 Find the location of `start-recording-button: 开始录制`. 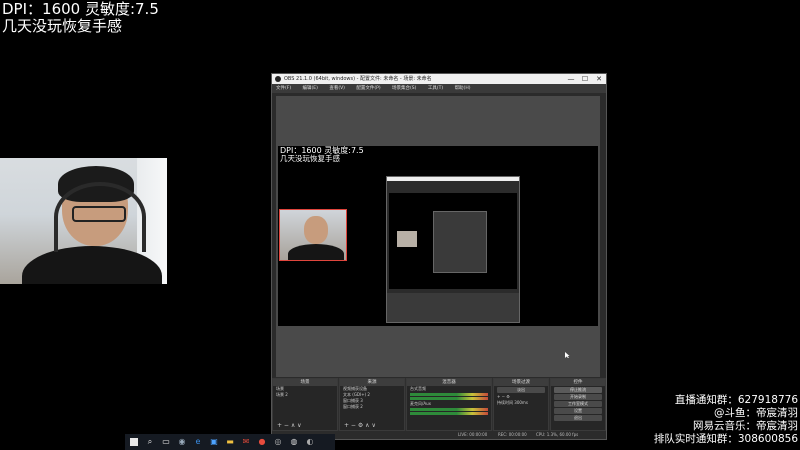

start-recording-button: 开始录制 is located at coordinates (578, 397).